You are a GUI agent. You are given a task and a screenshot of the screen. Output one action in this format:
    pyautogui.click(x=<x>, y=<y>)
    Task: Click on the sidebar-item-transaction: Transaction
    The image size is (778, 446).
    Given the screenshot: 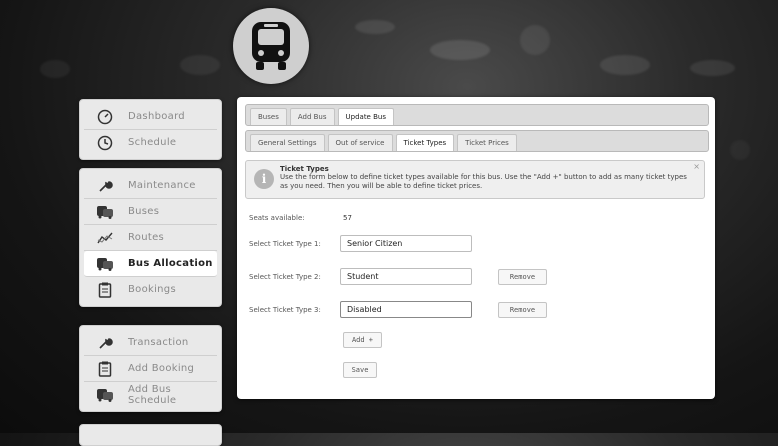 What is the action you would take?
    pyautogui.click(x=150, y=343)
    